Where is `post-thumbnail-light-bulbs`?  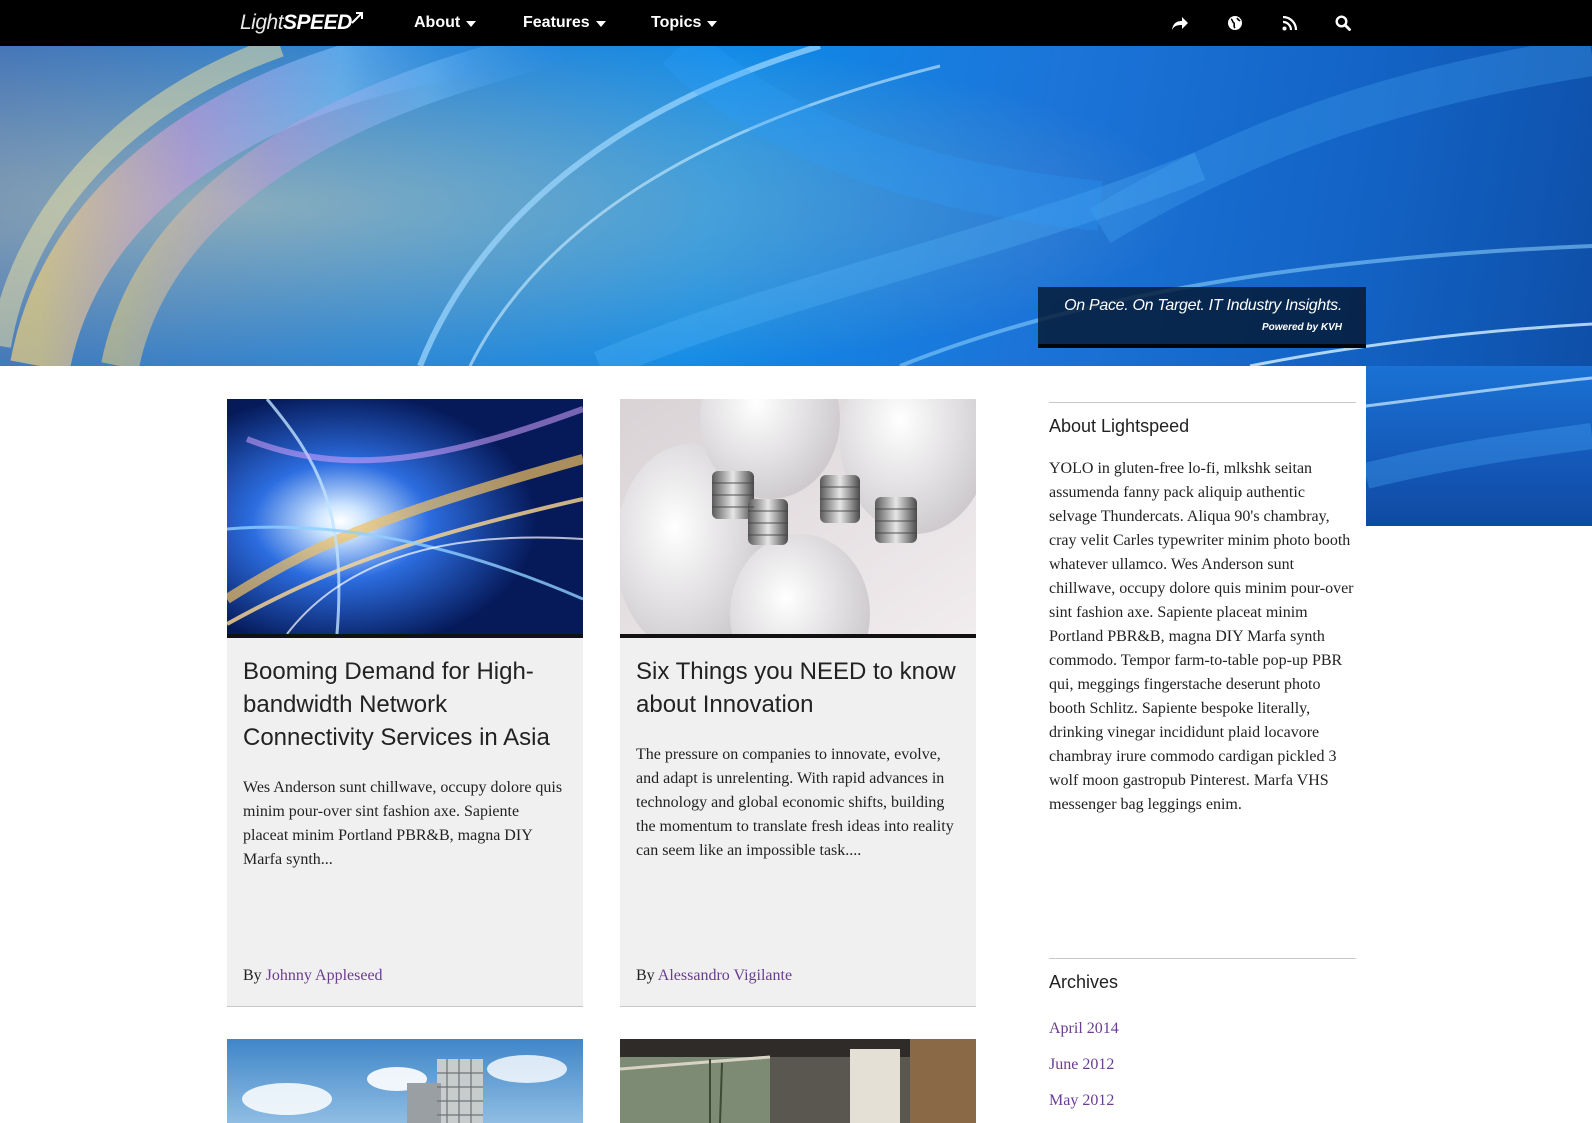 post-thumbnail-light-bulbs is located at coordinates (798, 516).